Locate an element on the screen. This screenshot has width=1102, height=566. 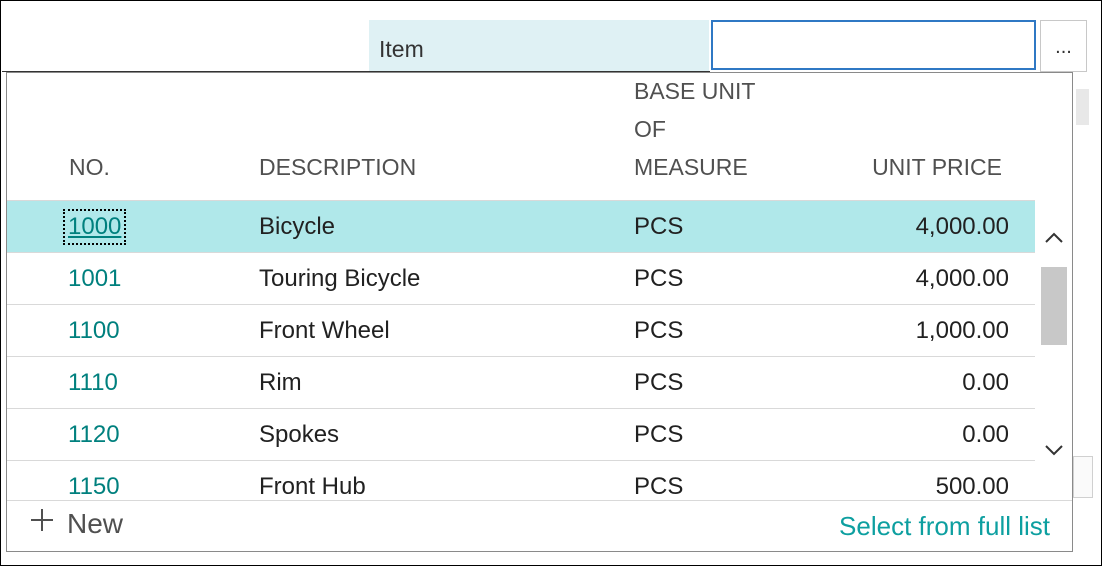
column-header-no: NO. is located at coordinates (89, 167).